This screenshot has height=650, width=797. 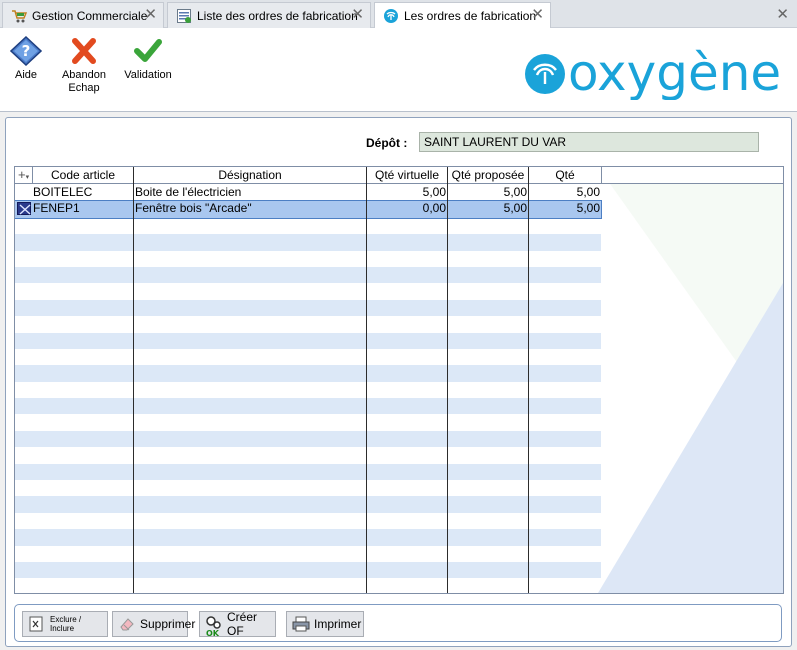 What do you see at coordinates (19, 16) in the screenshot?
I see `cart-icon` at bounding box center [19, 16].